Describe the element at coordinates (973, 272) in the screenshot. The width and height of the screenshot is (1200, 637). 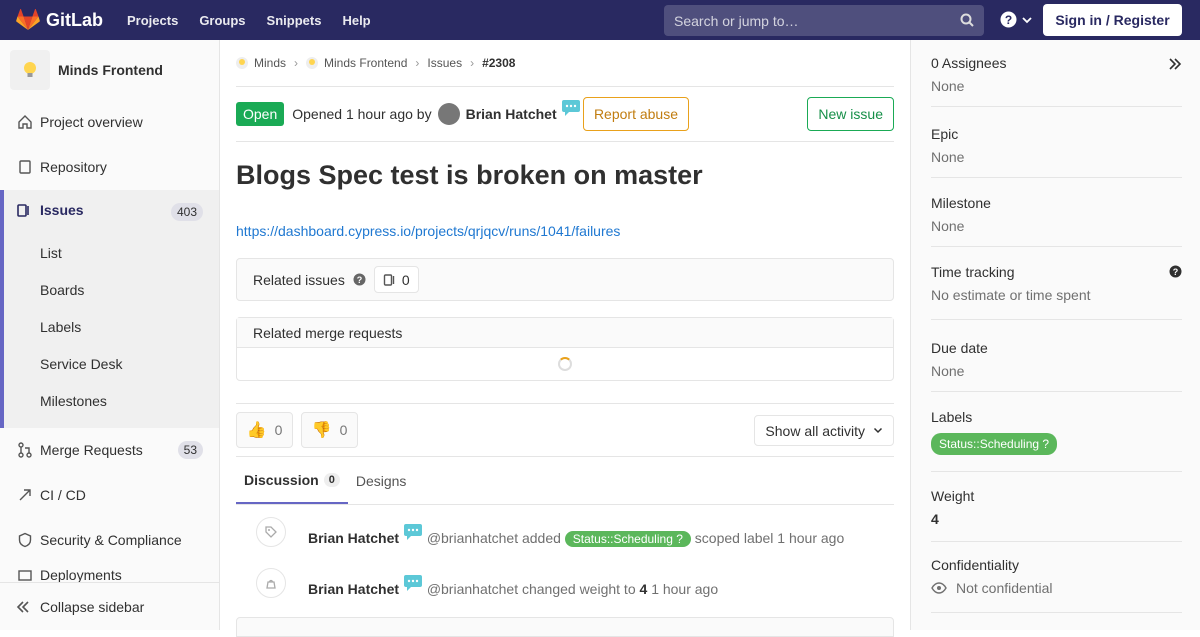
I see `time-tracking-title: Time tracking` at that location.